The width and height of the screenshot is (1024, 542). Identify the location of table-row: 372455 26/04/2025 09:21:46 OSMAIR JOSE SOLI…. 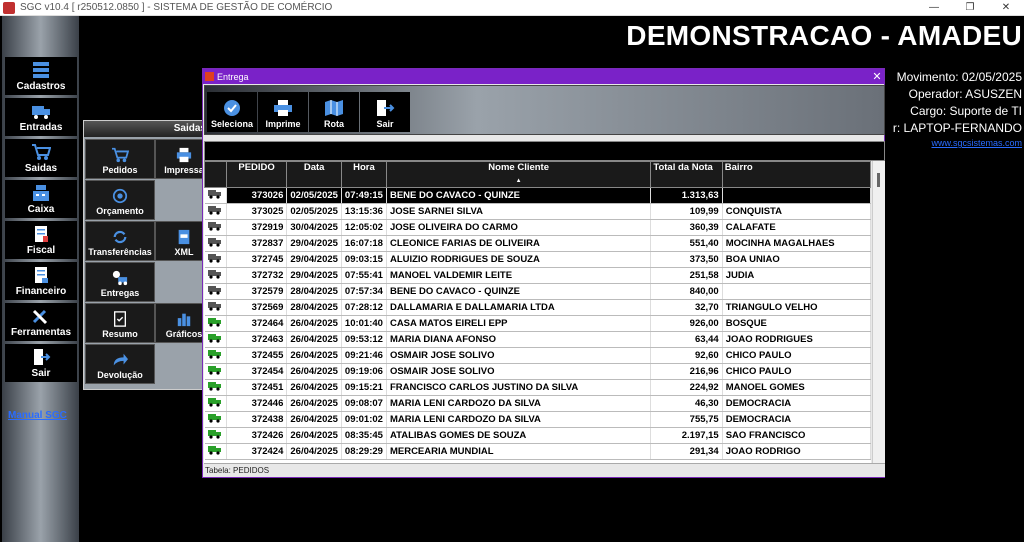
(537, 355).